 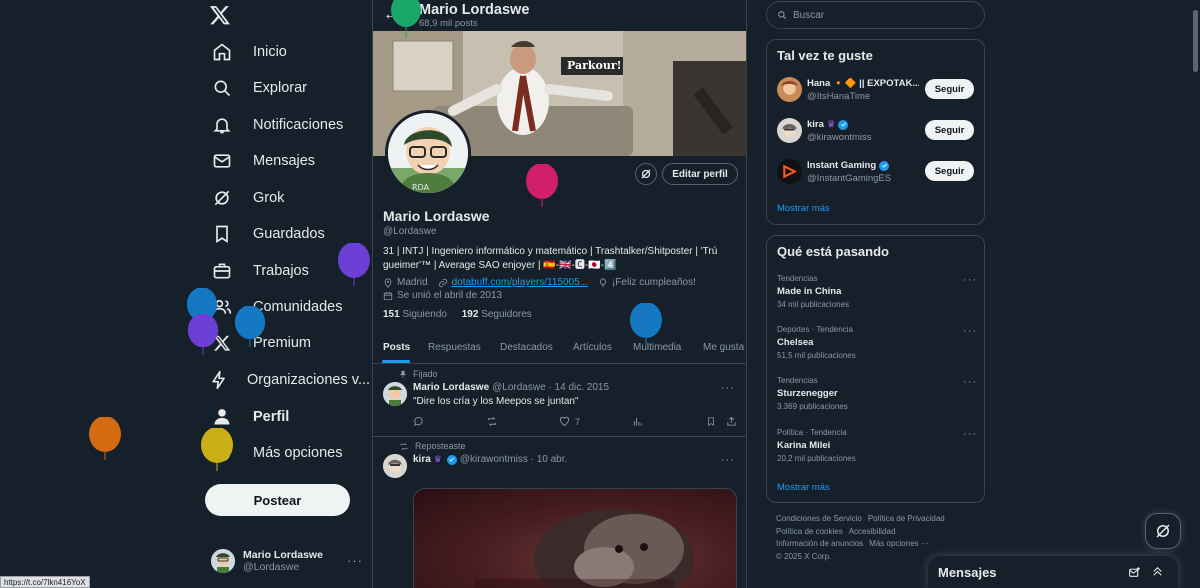 I want to click on edit-profile-button: Editar perfil, so click(x=700, y=174).